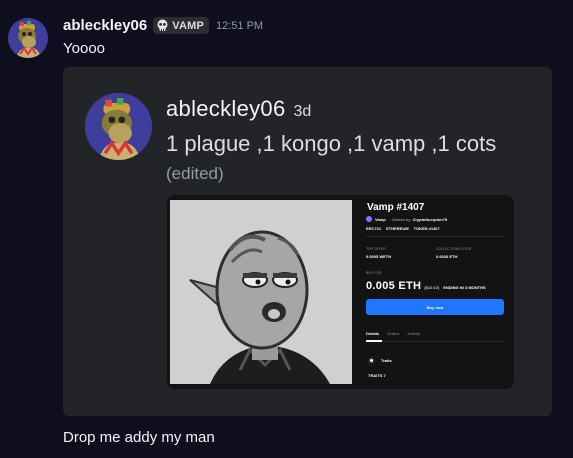 This screenshot has height=458, width=573. I want to click on traits-icon, so click(371, 360).